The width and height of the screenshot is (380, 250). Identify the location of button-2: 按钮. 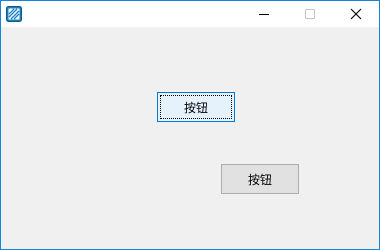
(260, 179).